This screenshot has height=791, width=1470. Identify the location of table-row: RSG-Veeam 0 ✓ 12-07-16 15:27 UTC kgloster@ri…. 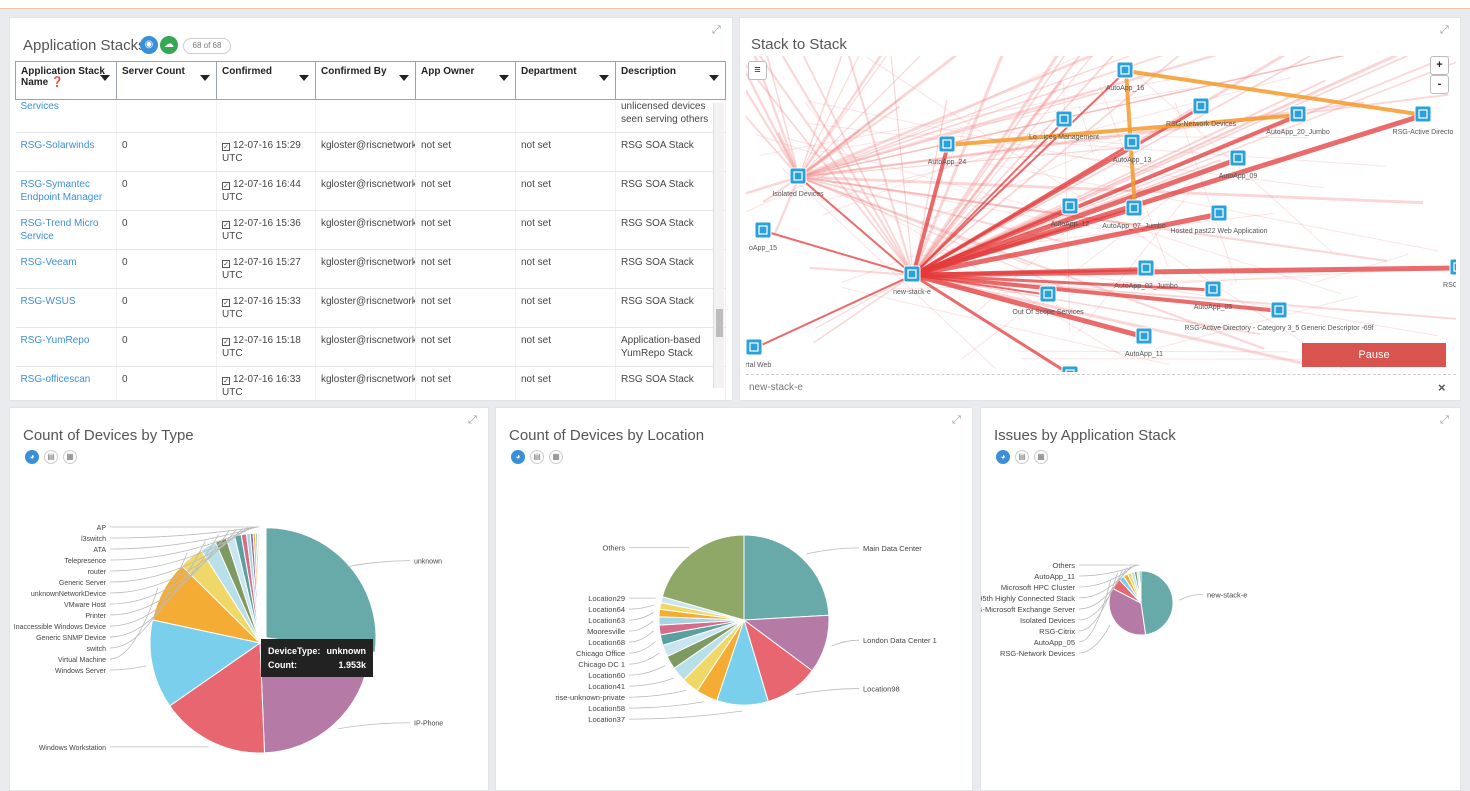
(370, 269).